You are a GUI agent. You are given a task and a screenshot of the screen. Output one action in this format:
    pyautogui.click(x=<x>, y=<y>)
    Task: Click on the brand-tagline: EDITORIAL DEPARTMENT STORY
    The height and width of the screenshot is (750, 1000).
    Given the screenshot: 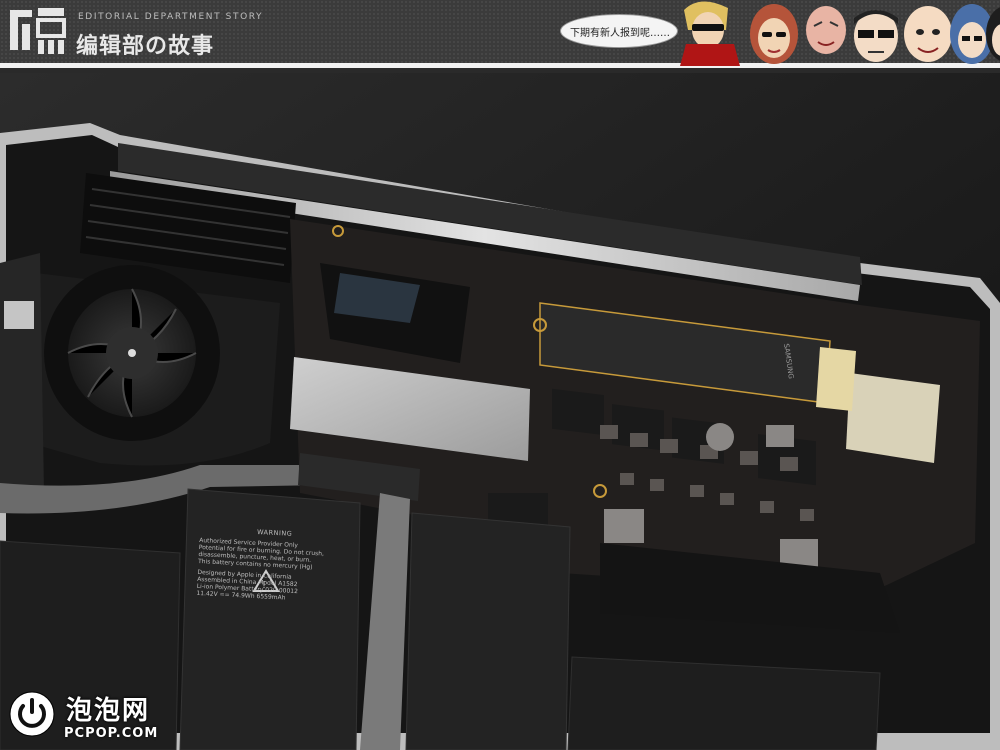 What is the action you would take?
    pyautogui.click(x=171, y=17)
    